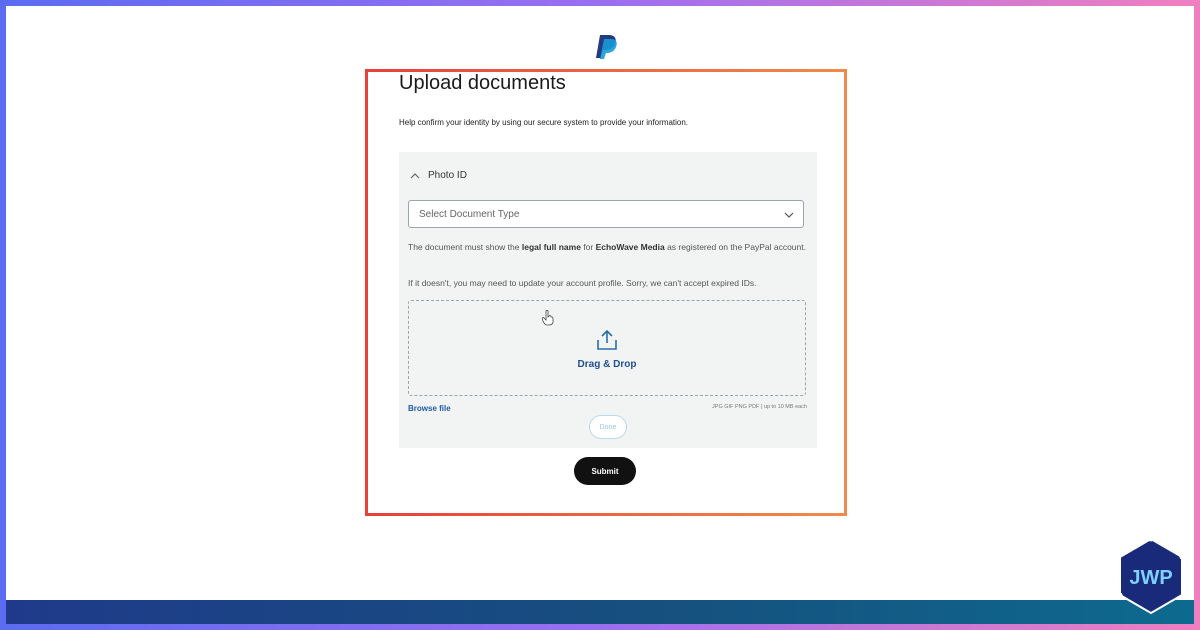  I want to click on drag-drop-zone: Drag & Drop, so click(607, 348).